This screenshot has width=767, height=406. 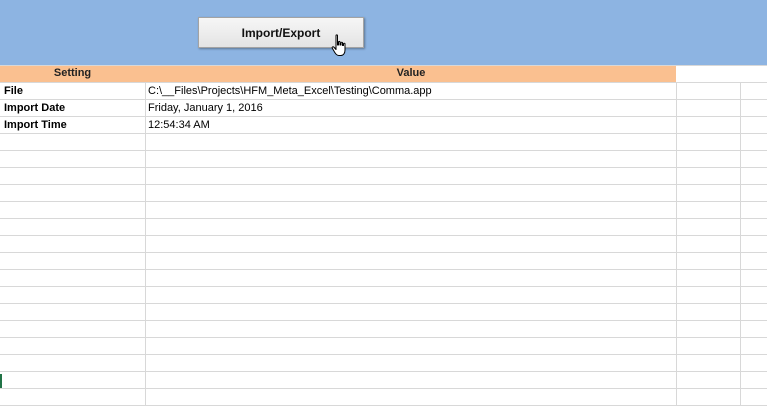 What do you see at coordinates (205, 108) in the screenshot?
I see `value-import-date: Friday, January 1, 2016` at bounding box center [205, 108].